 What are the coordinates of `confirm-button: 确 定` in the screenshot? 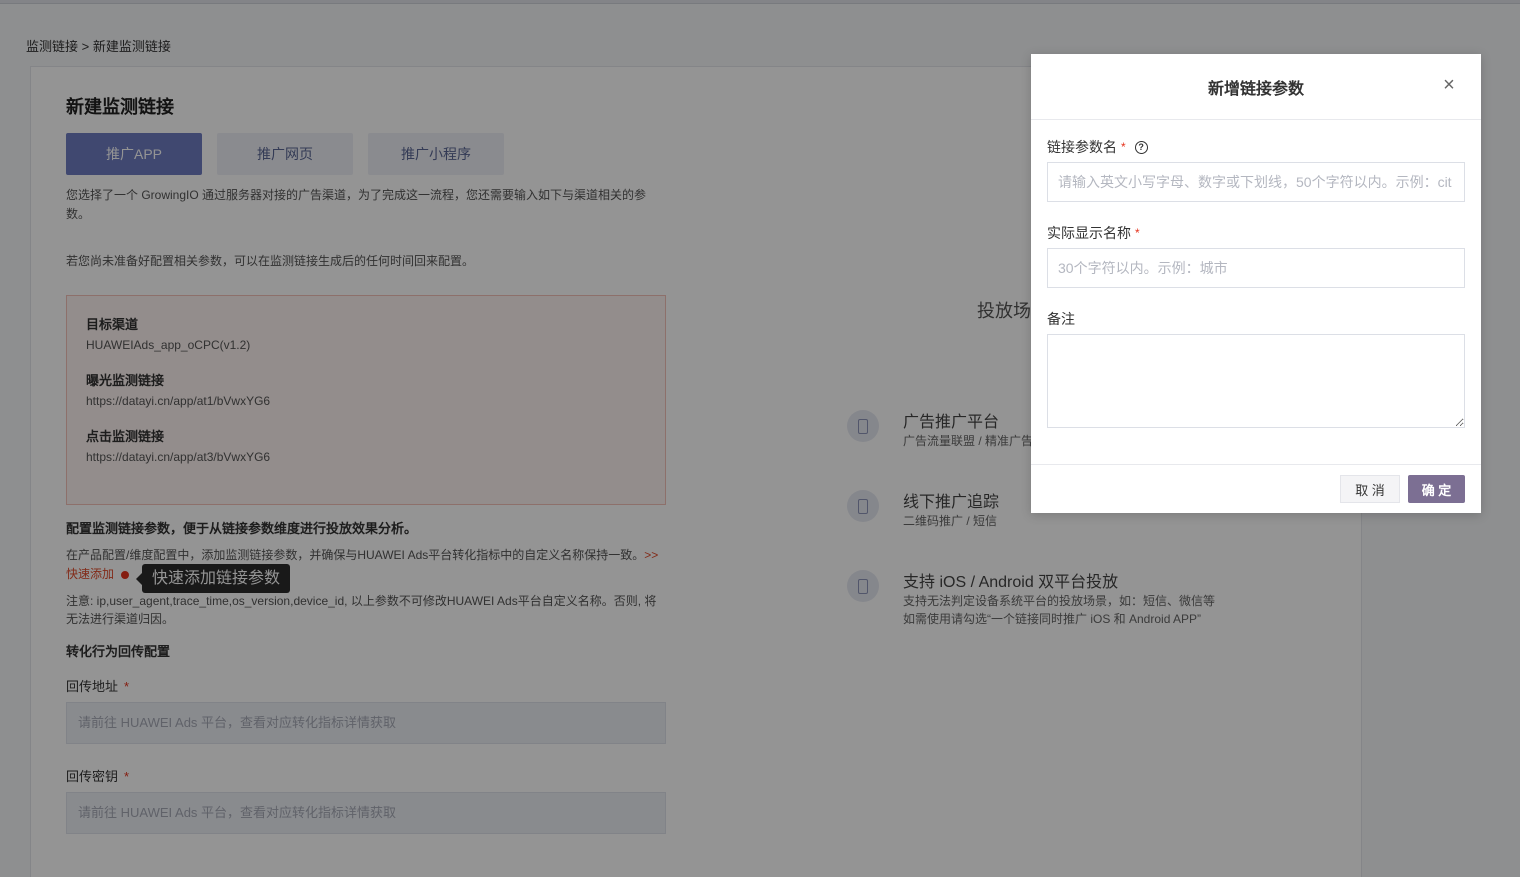 It's located at (1436, 489).